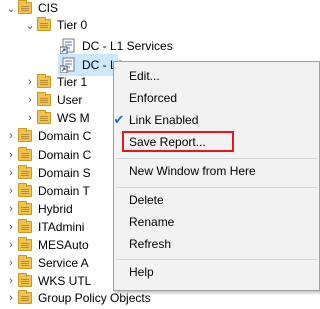 The image size is (320, 309). Describe the element at coordinates (11, 298) in the screenshot. I see `chevron-right-icon: ›` at that location.